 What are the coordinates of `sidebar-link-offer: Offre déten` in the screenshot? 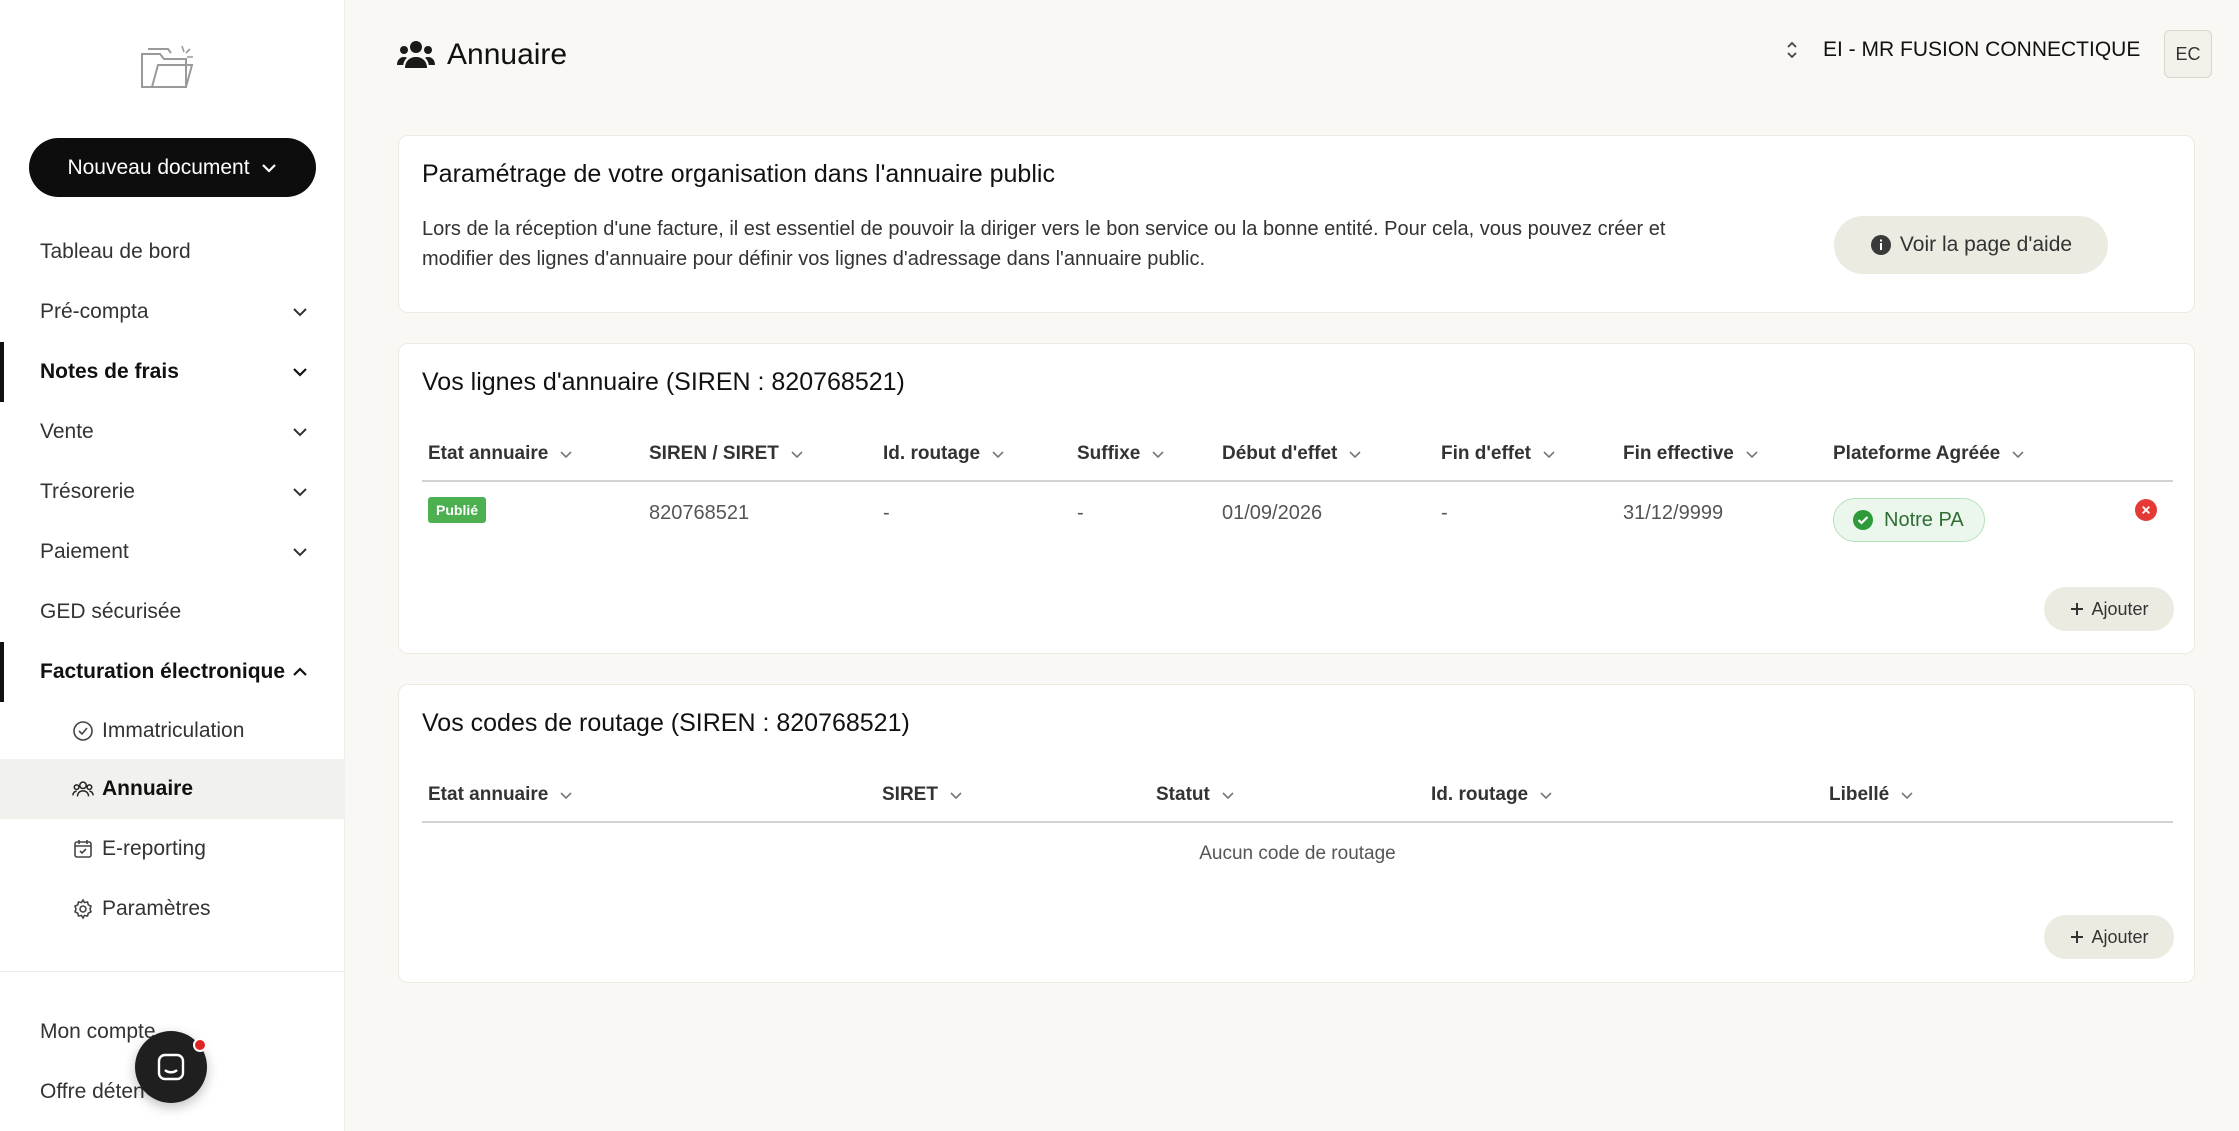 It's located at (92, 1092).